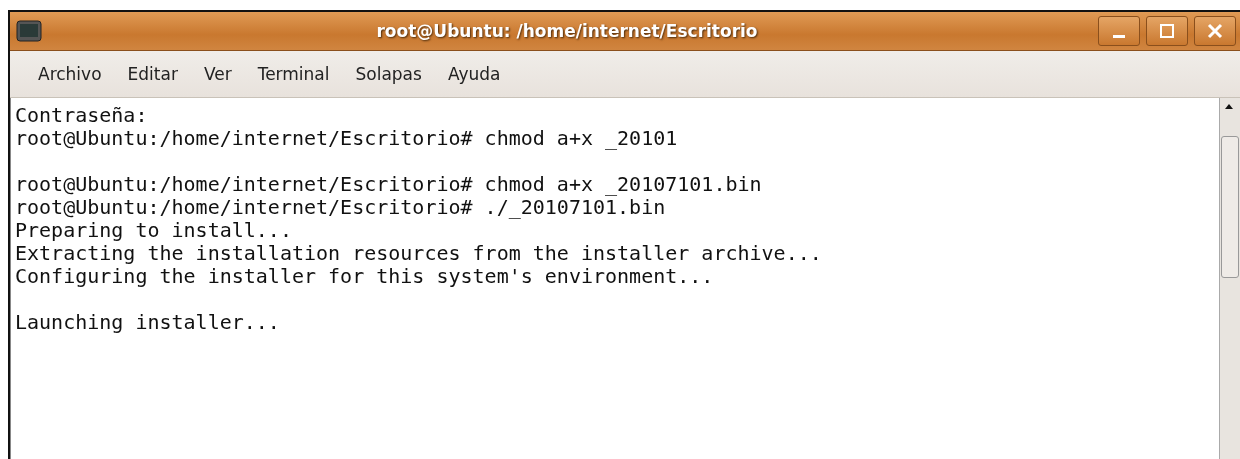 Image resolution: width=1240 pixels, height=459 pixels. Describe the element at coordinates (1119, 31) in the screenshot. I see `minimize-button` at that location.